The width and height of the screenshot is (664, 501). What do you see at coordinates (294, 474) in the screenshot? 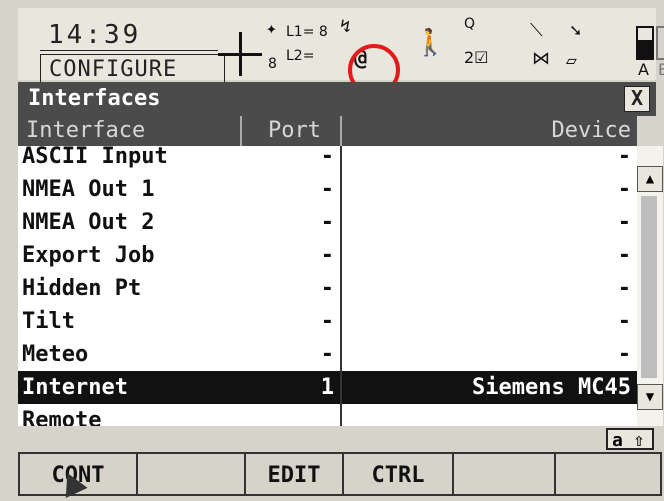
I see `edit-button: EDIT` at bounding box center [294, 474].